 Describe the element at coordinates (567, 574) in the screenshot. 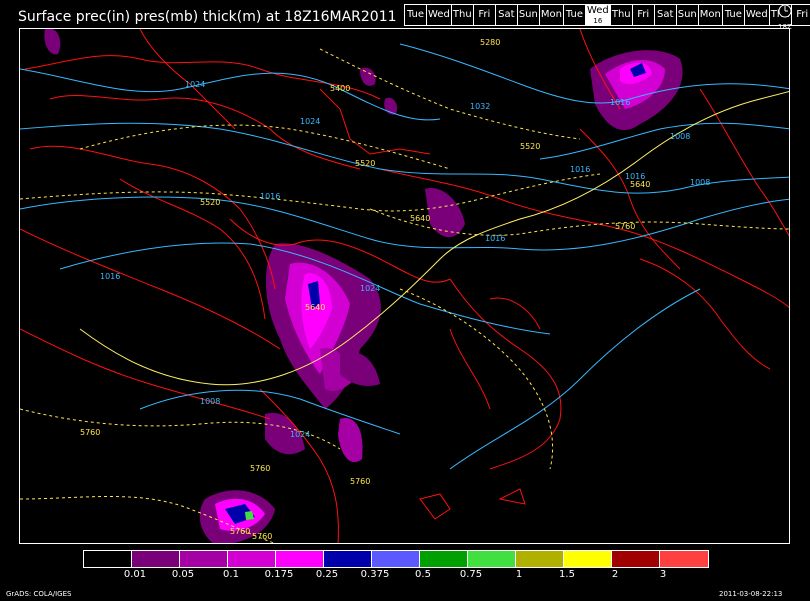

I see `colorbar-tick-label: 1.5` at that location.